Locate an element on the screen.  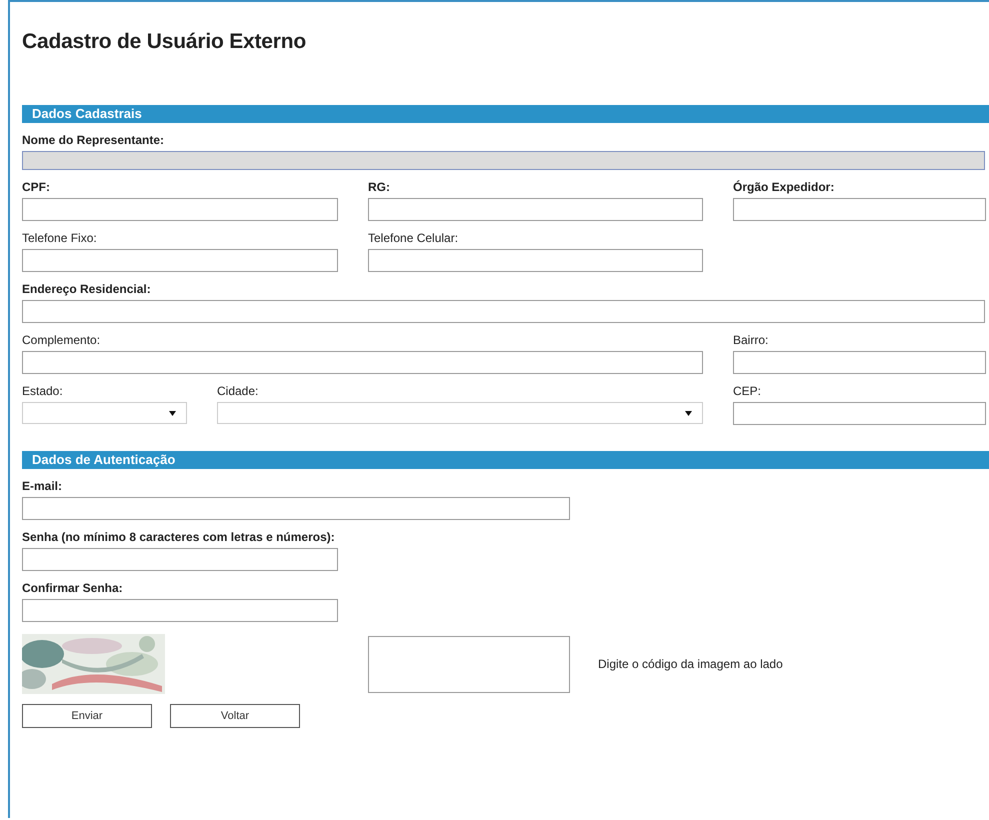
field-label: Bairro: is located at coordinates (751, 340).